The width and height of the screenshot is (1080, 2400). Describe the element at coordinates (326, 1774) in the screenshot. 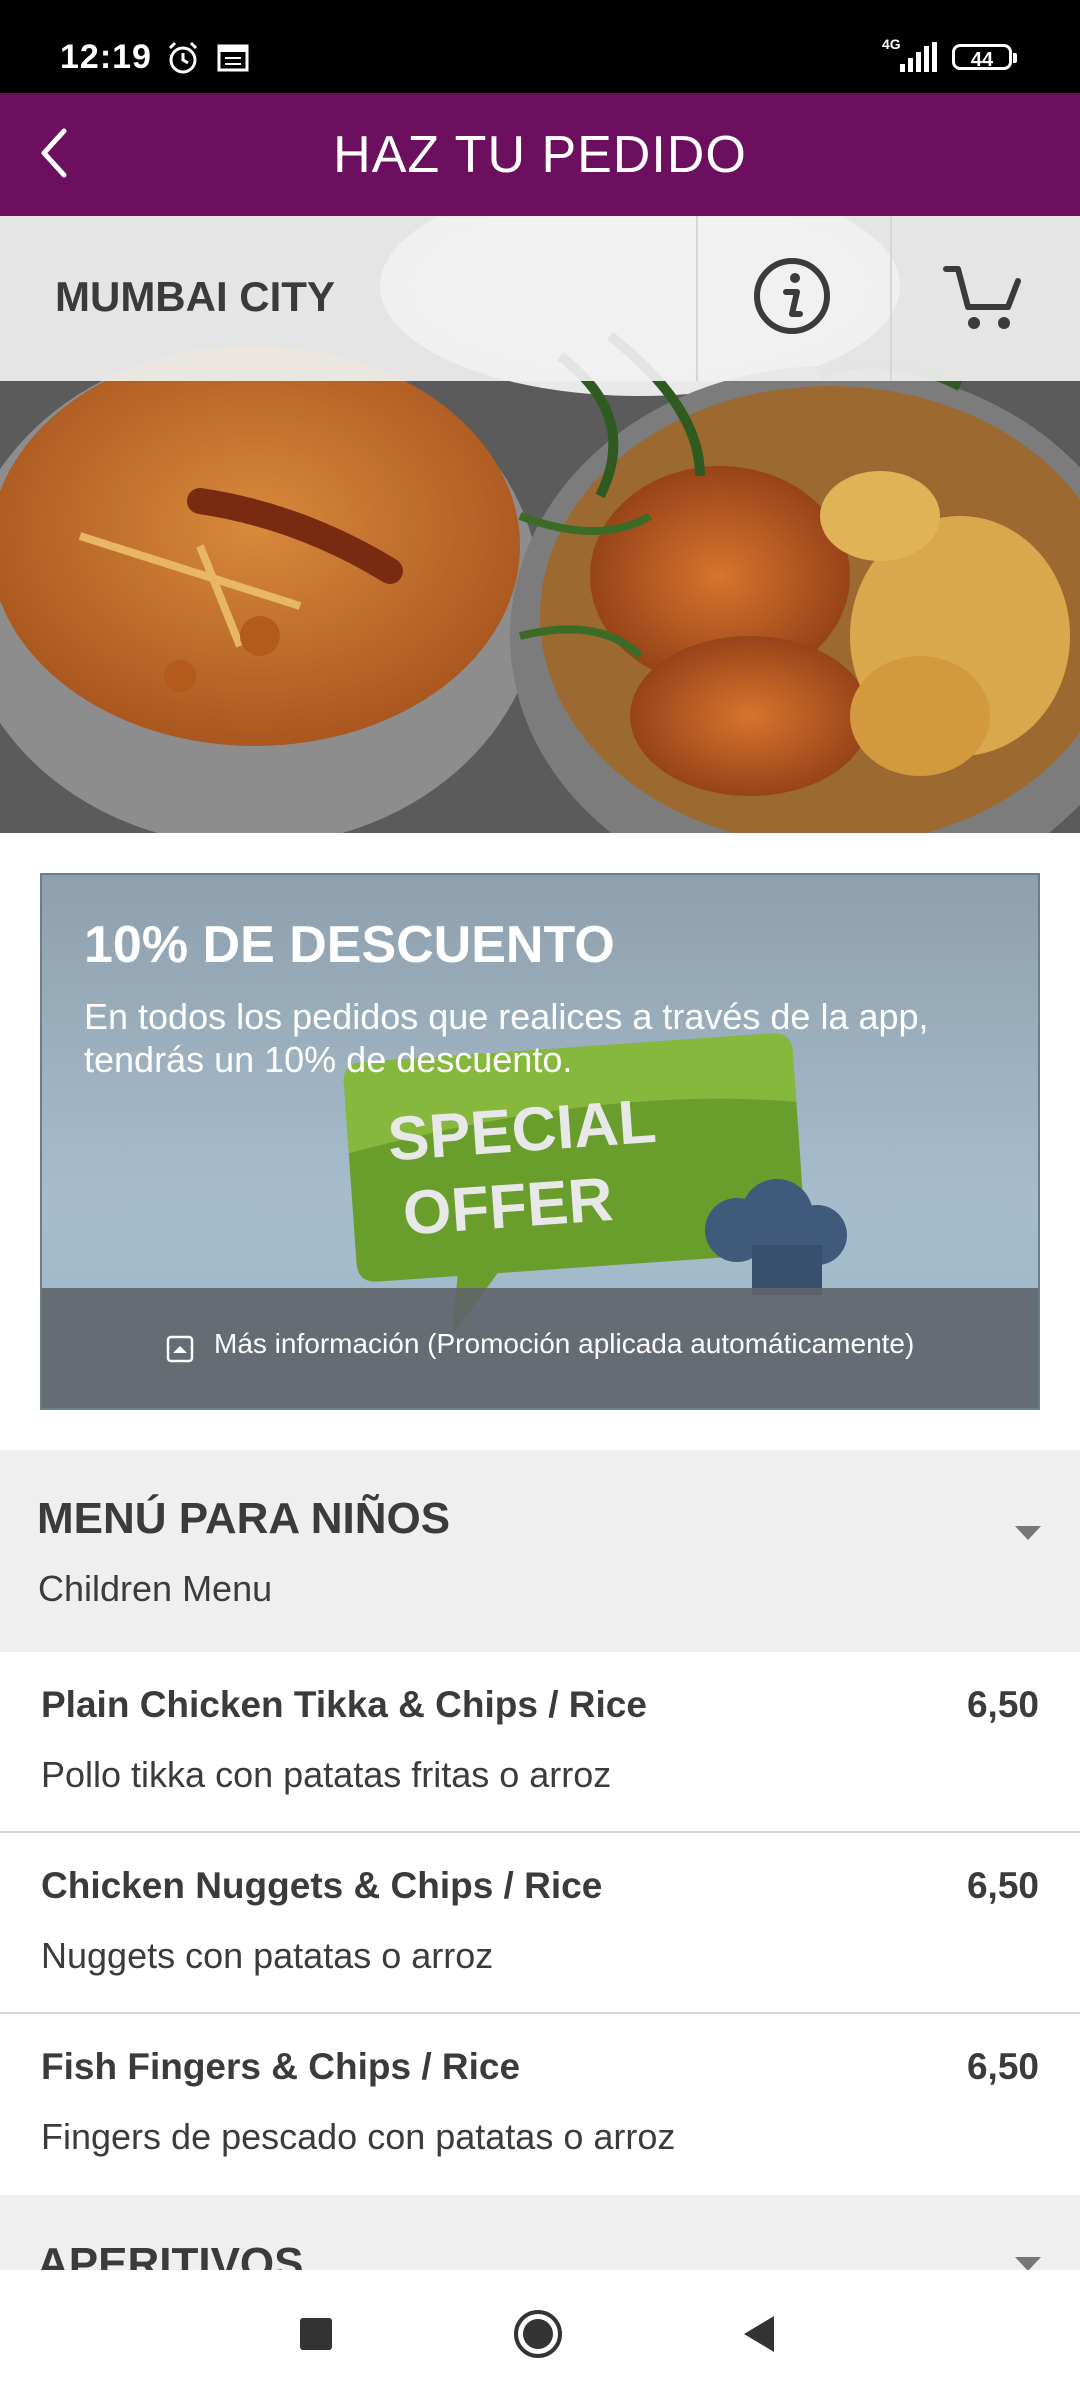

I see `item-description: Pollo tikka con patatas fritas o arroz` at that location.